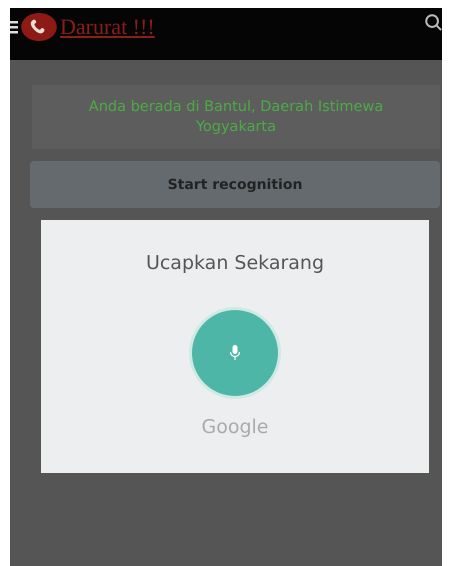 Image resolution: width=449 pixels, height=566 pixels. I want to click on menu-icon, so click(14, 27).